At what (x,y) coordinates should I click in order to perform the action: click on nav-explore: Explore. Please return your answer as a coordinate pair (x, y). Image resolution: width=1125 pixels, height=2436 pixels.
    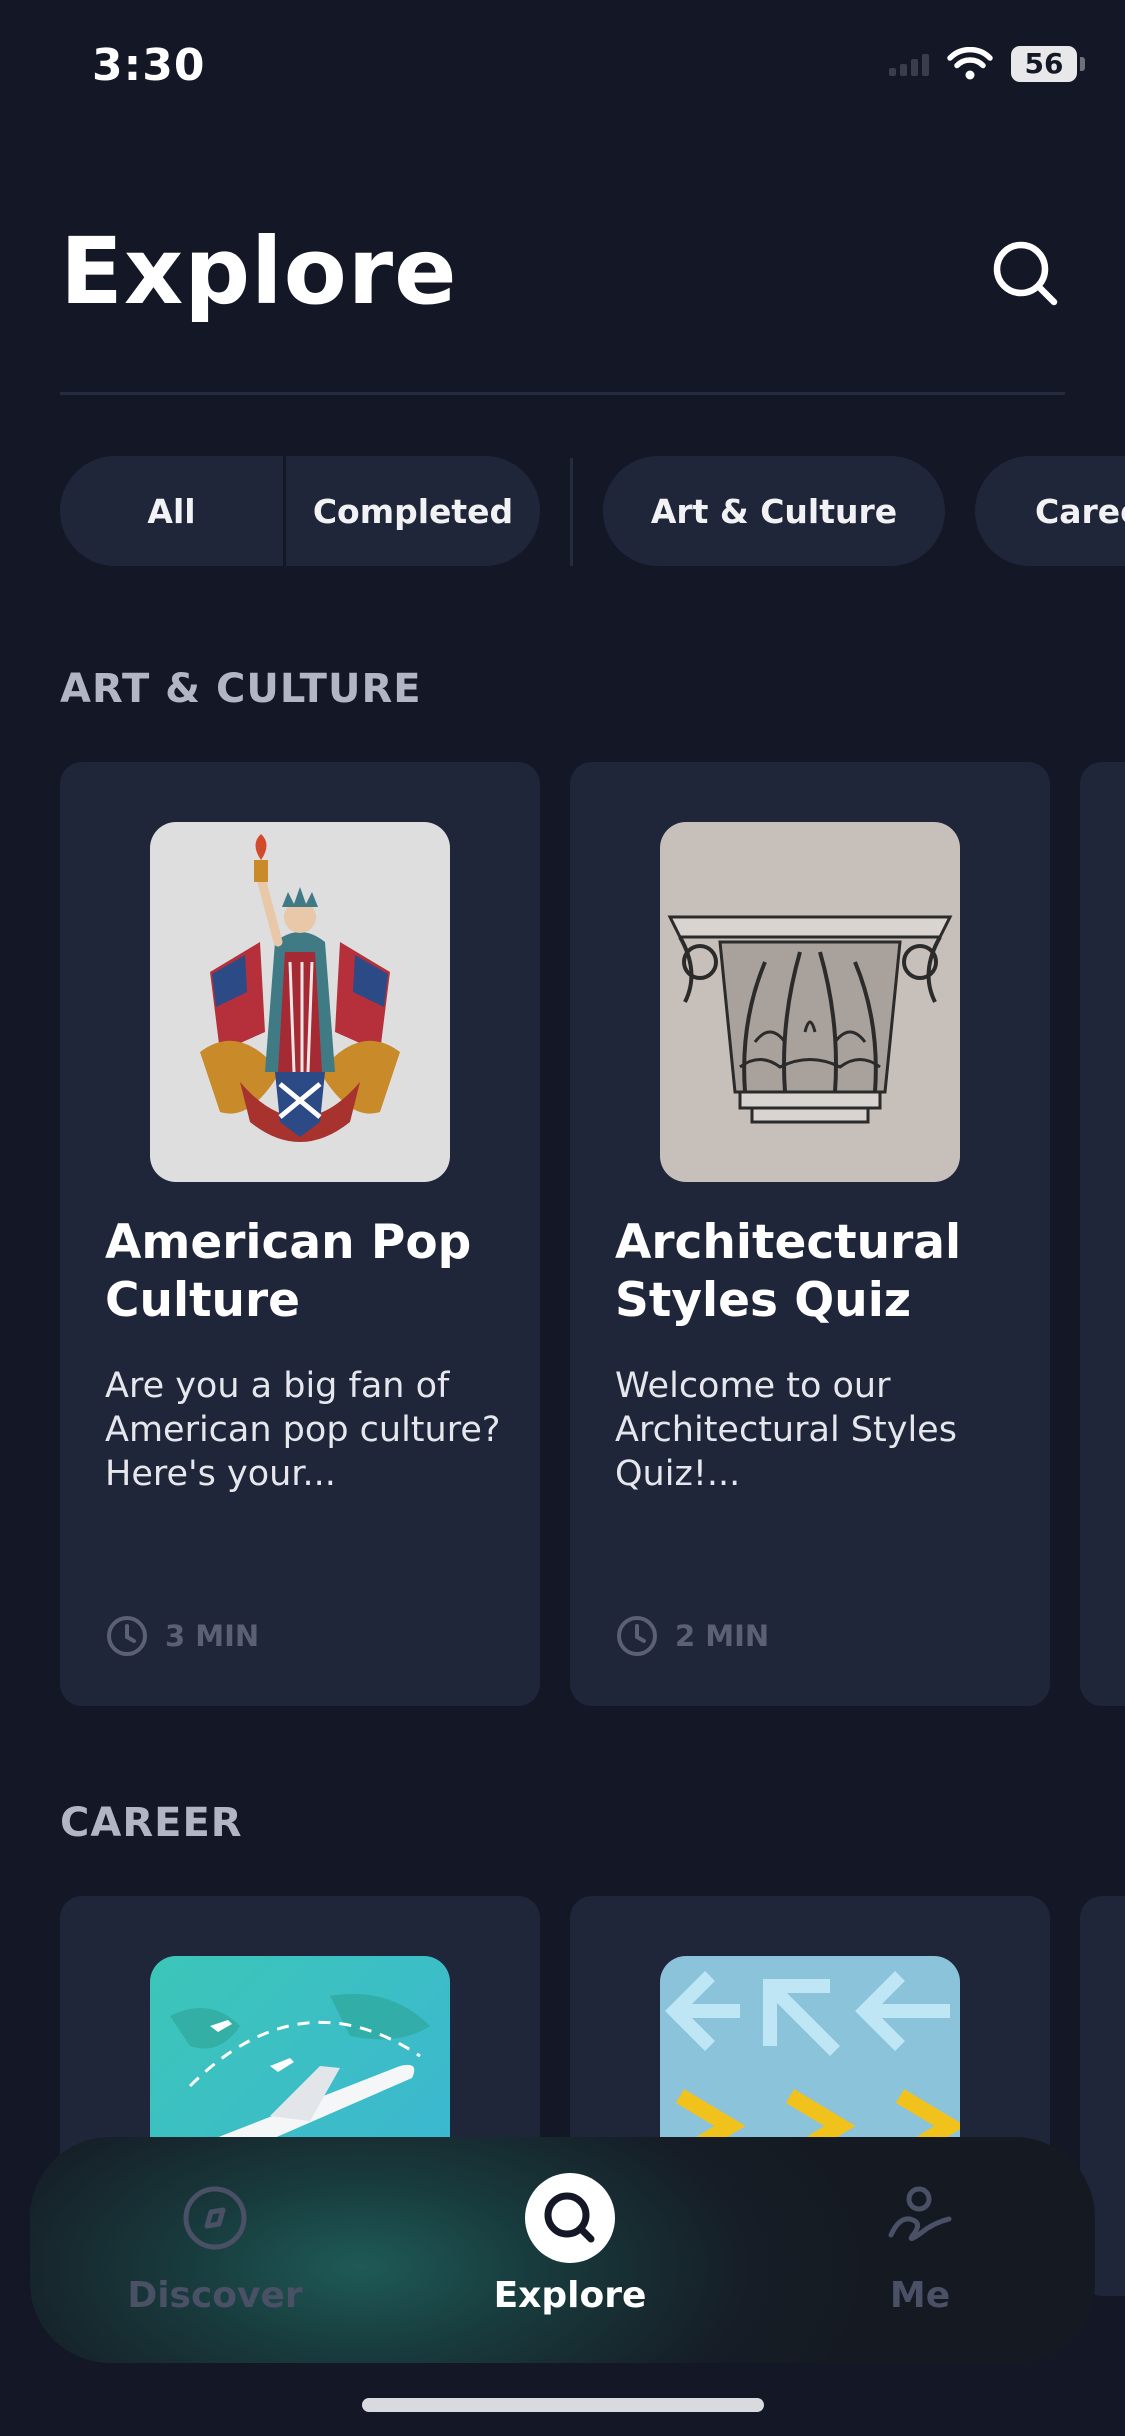
    Looking at the image, I should click on (570, 2250).